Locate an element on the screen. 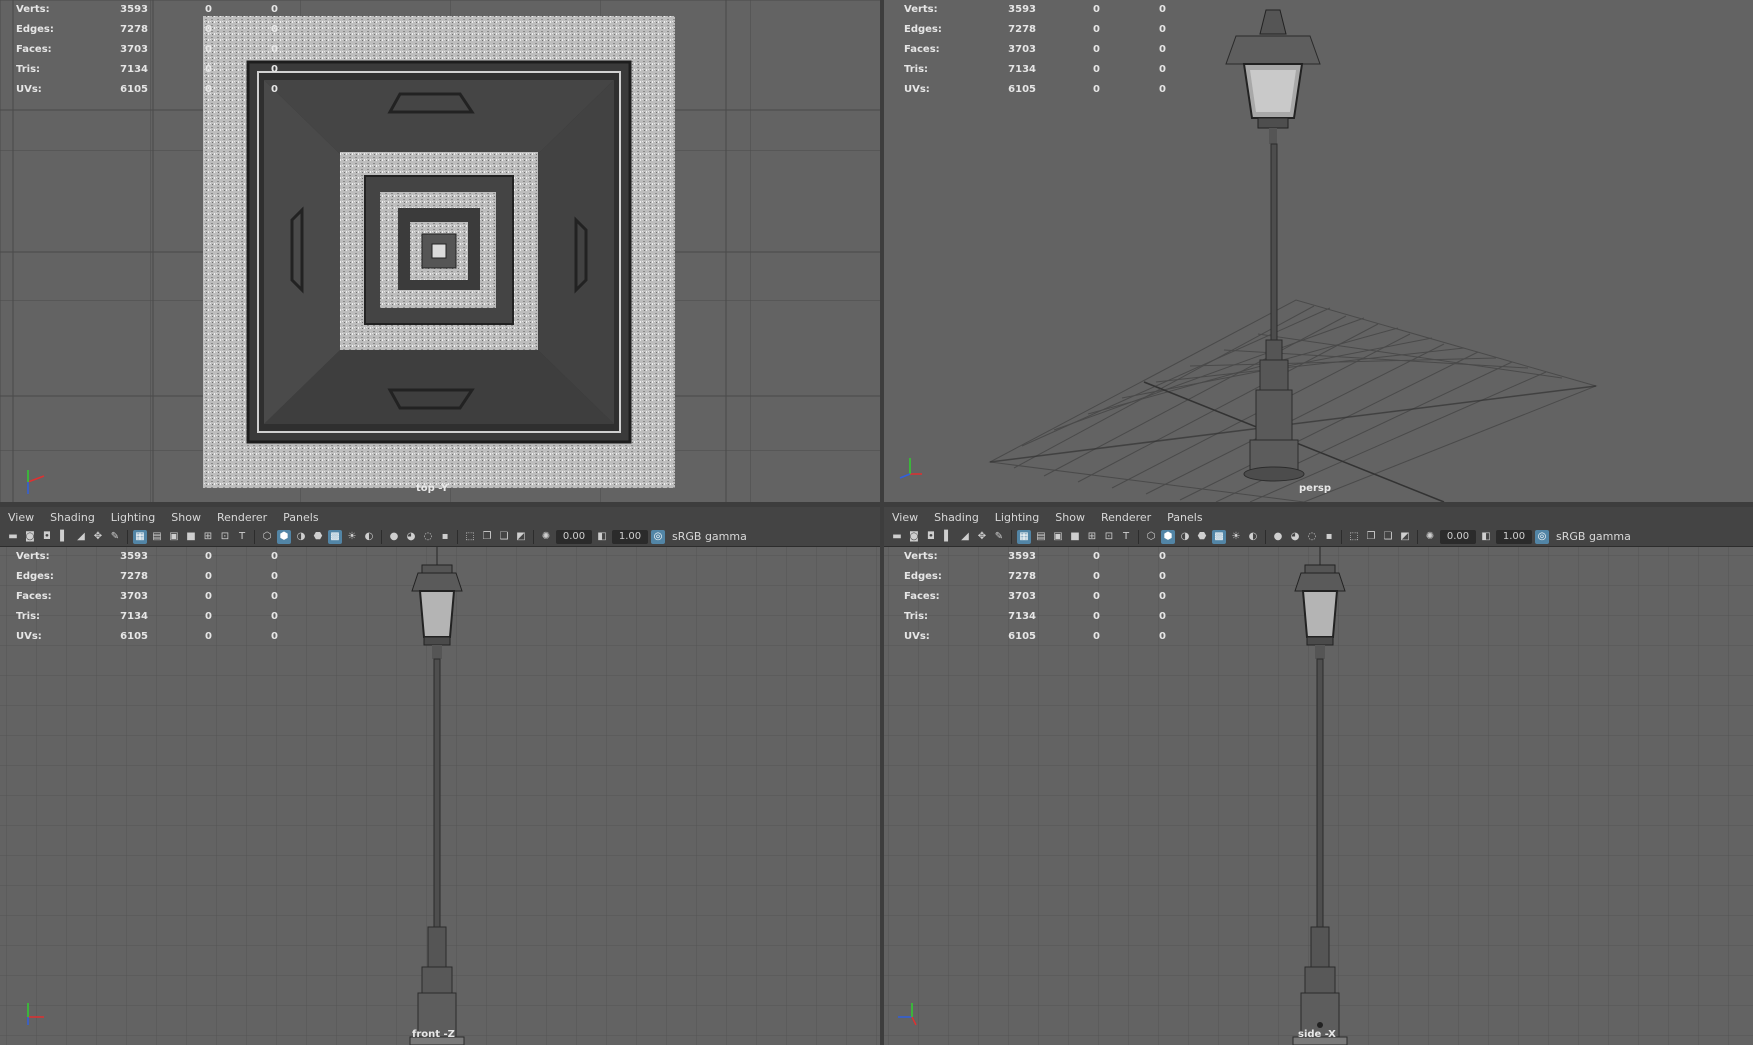 This screenshot has width=1753, height=1045. hud-value-edges-uv: 0 is located at coordinates (1162, 576).